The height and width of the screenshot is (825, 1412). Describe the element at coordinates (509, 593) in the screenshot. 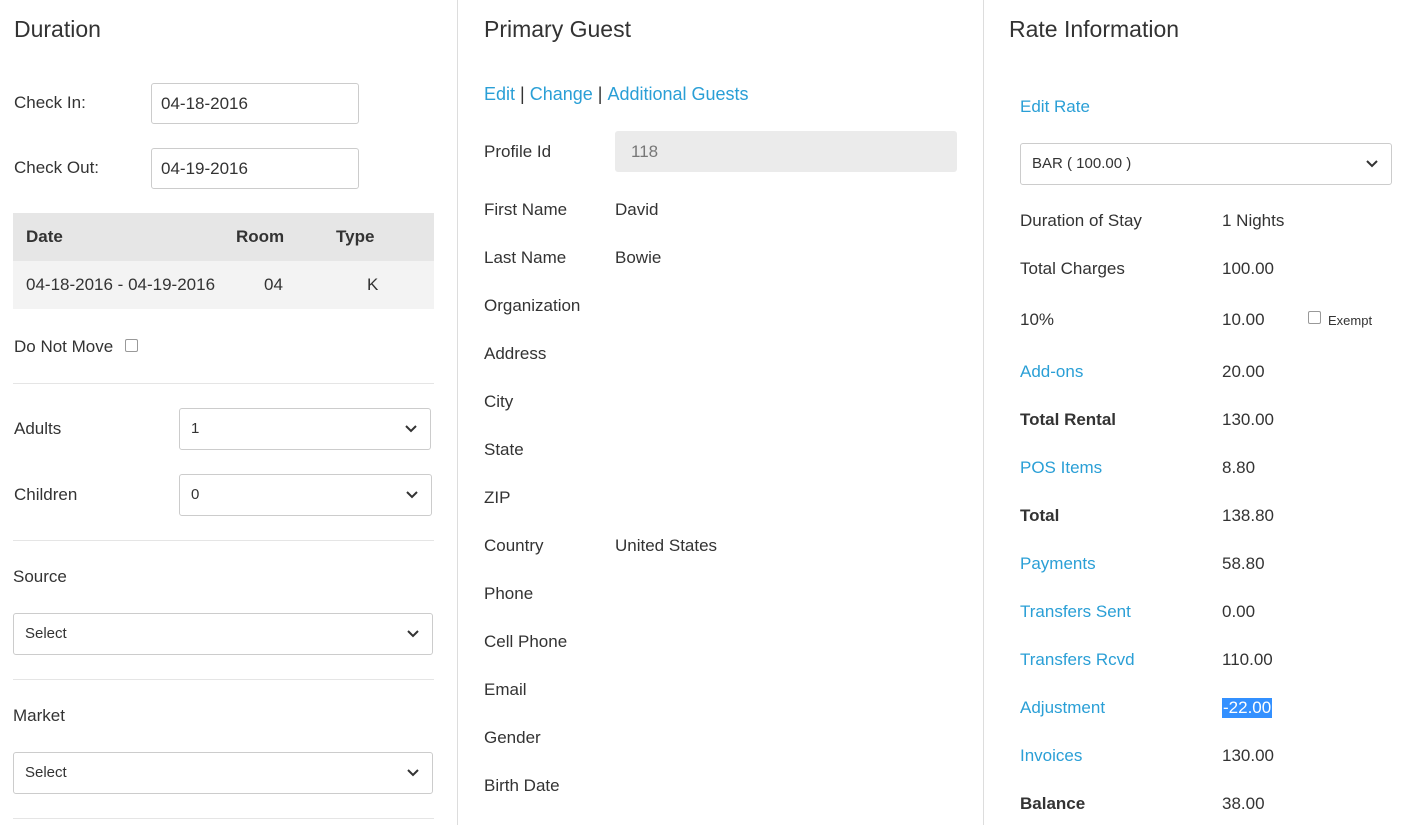

I see `phone-label: Phone` at that location.